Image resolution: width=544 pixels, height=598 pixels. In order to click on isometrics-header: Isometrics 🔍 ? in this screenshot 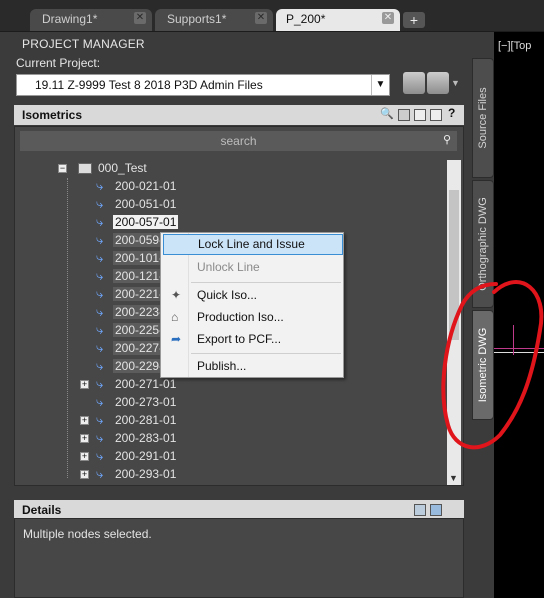, I will do `click(239, 115)`.